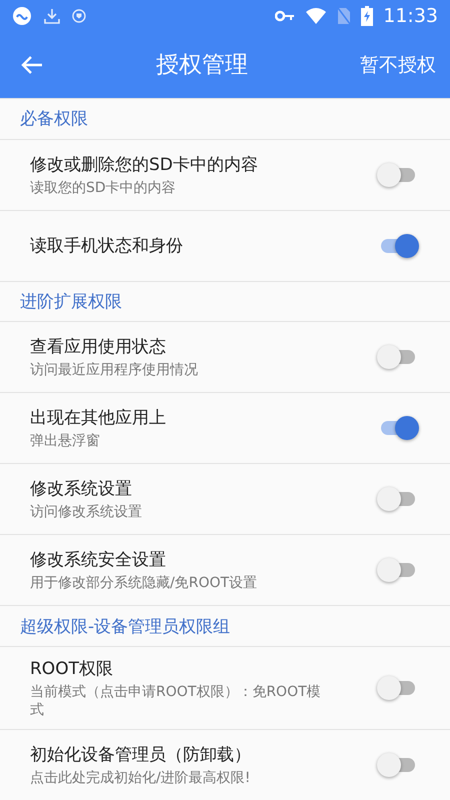 The width and height of the screenshot is (450, 800). I want to click on app-icon, so click(22, 16).